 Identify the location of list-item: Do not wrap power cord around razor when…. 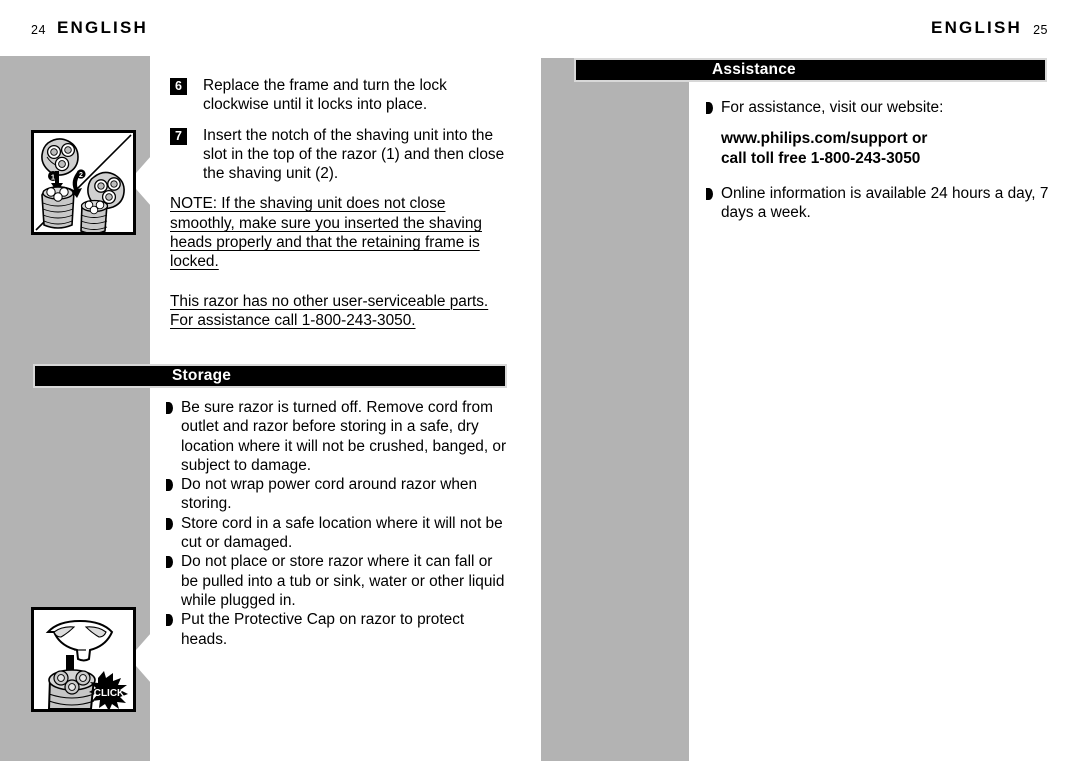
(339, 494).